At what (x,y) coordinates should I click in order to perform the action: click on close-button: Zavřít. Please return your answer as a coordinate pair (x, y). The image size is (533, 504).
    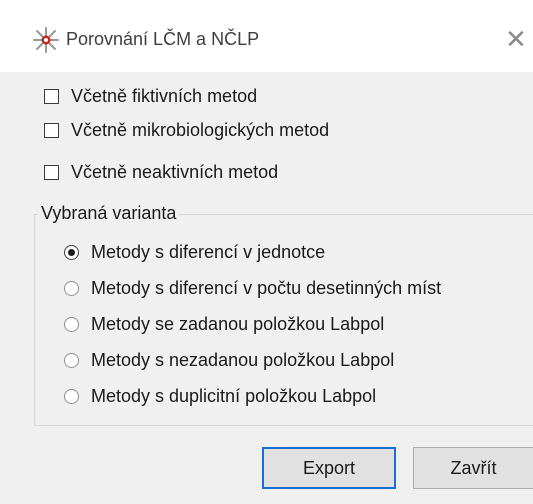
    Looking at the image, I should click on (473, 468).